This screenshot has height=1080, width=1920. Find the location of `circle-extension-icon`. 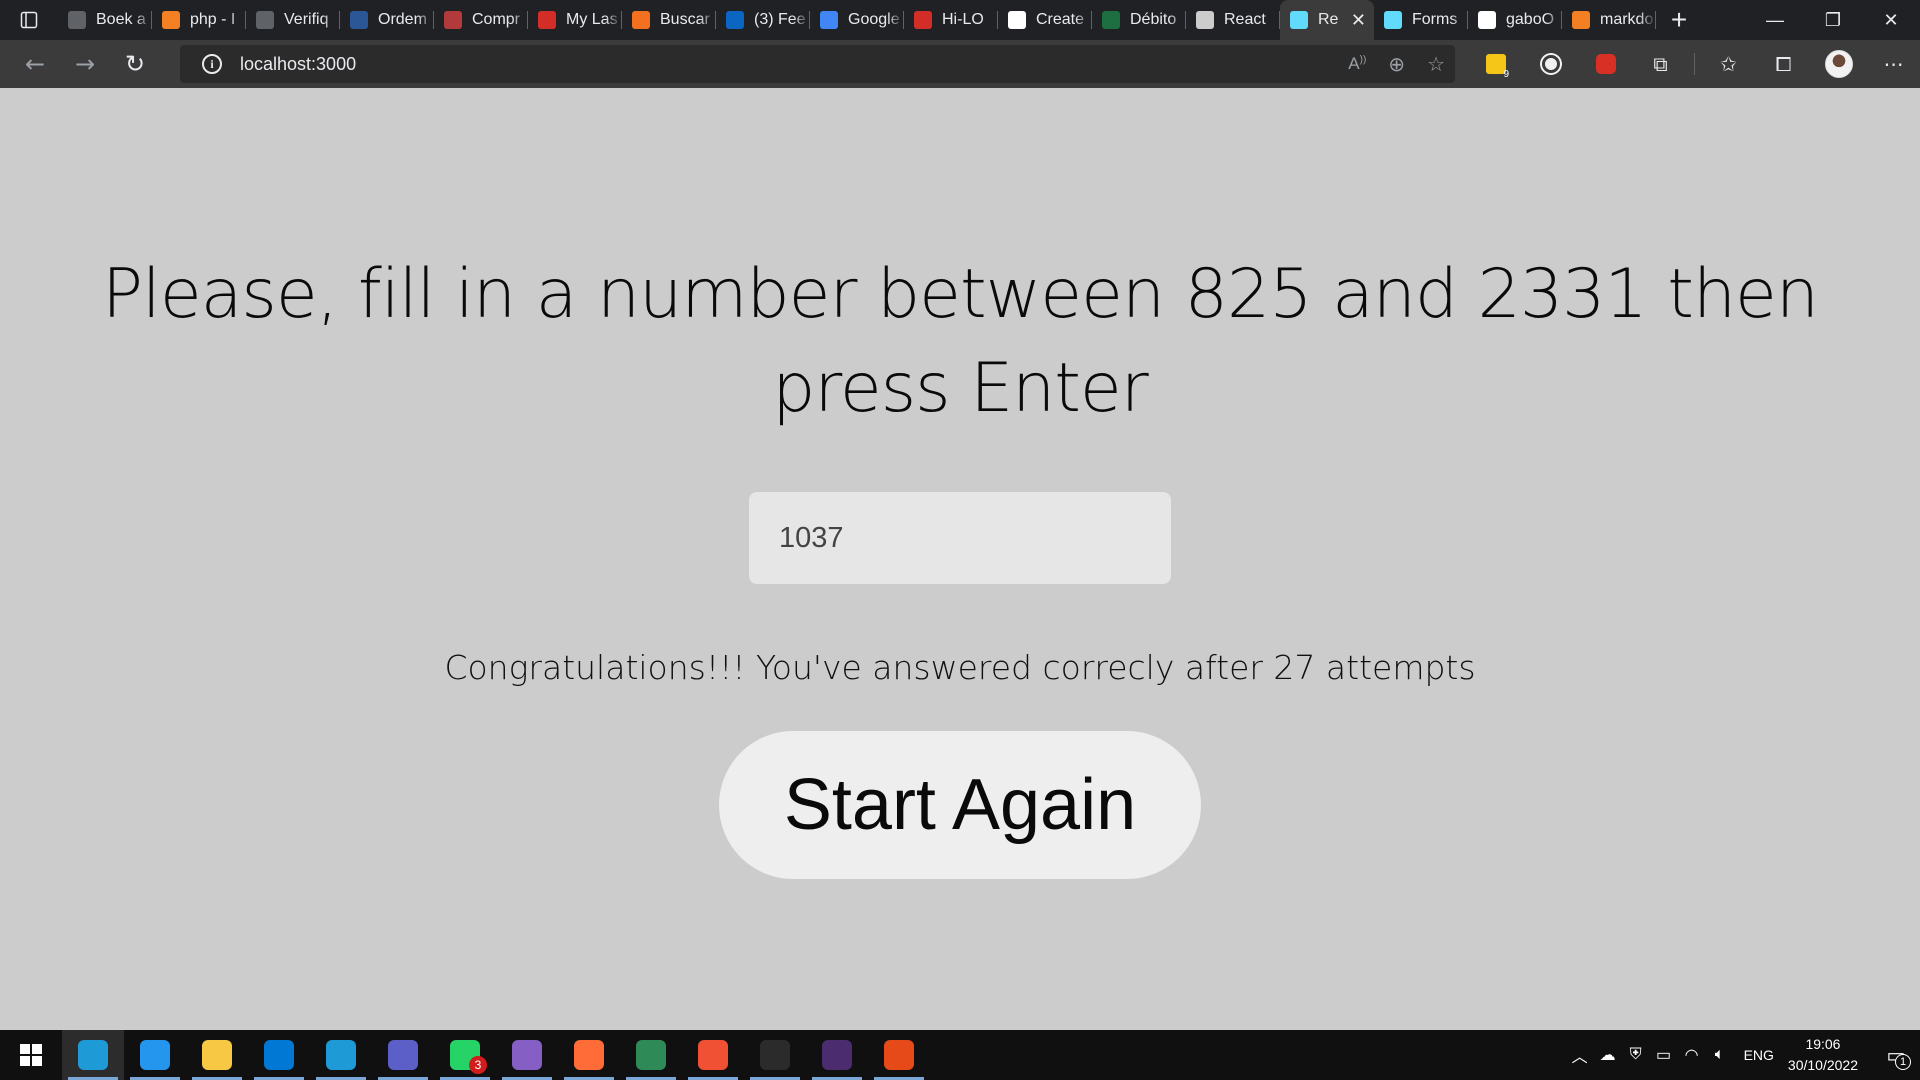

circle-extension-icon is located at coordinates (1550, 64).